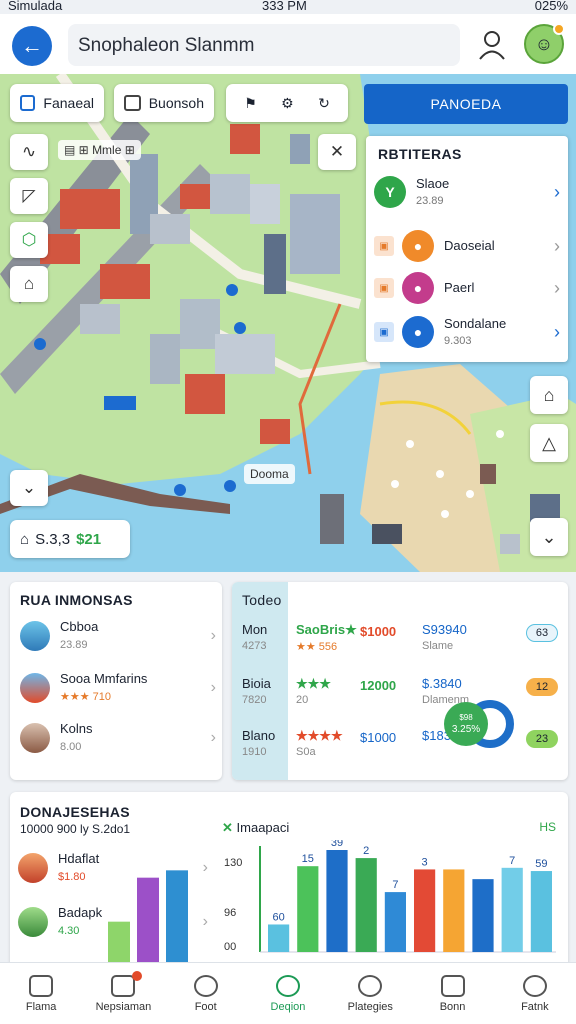 The height and width of the screenshot is (1024, 576). I want to click on chip-filter-2-label: Buonsoh, so click(176, 103).